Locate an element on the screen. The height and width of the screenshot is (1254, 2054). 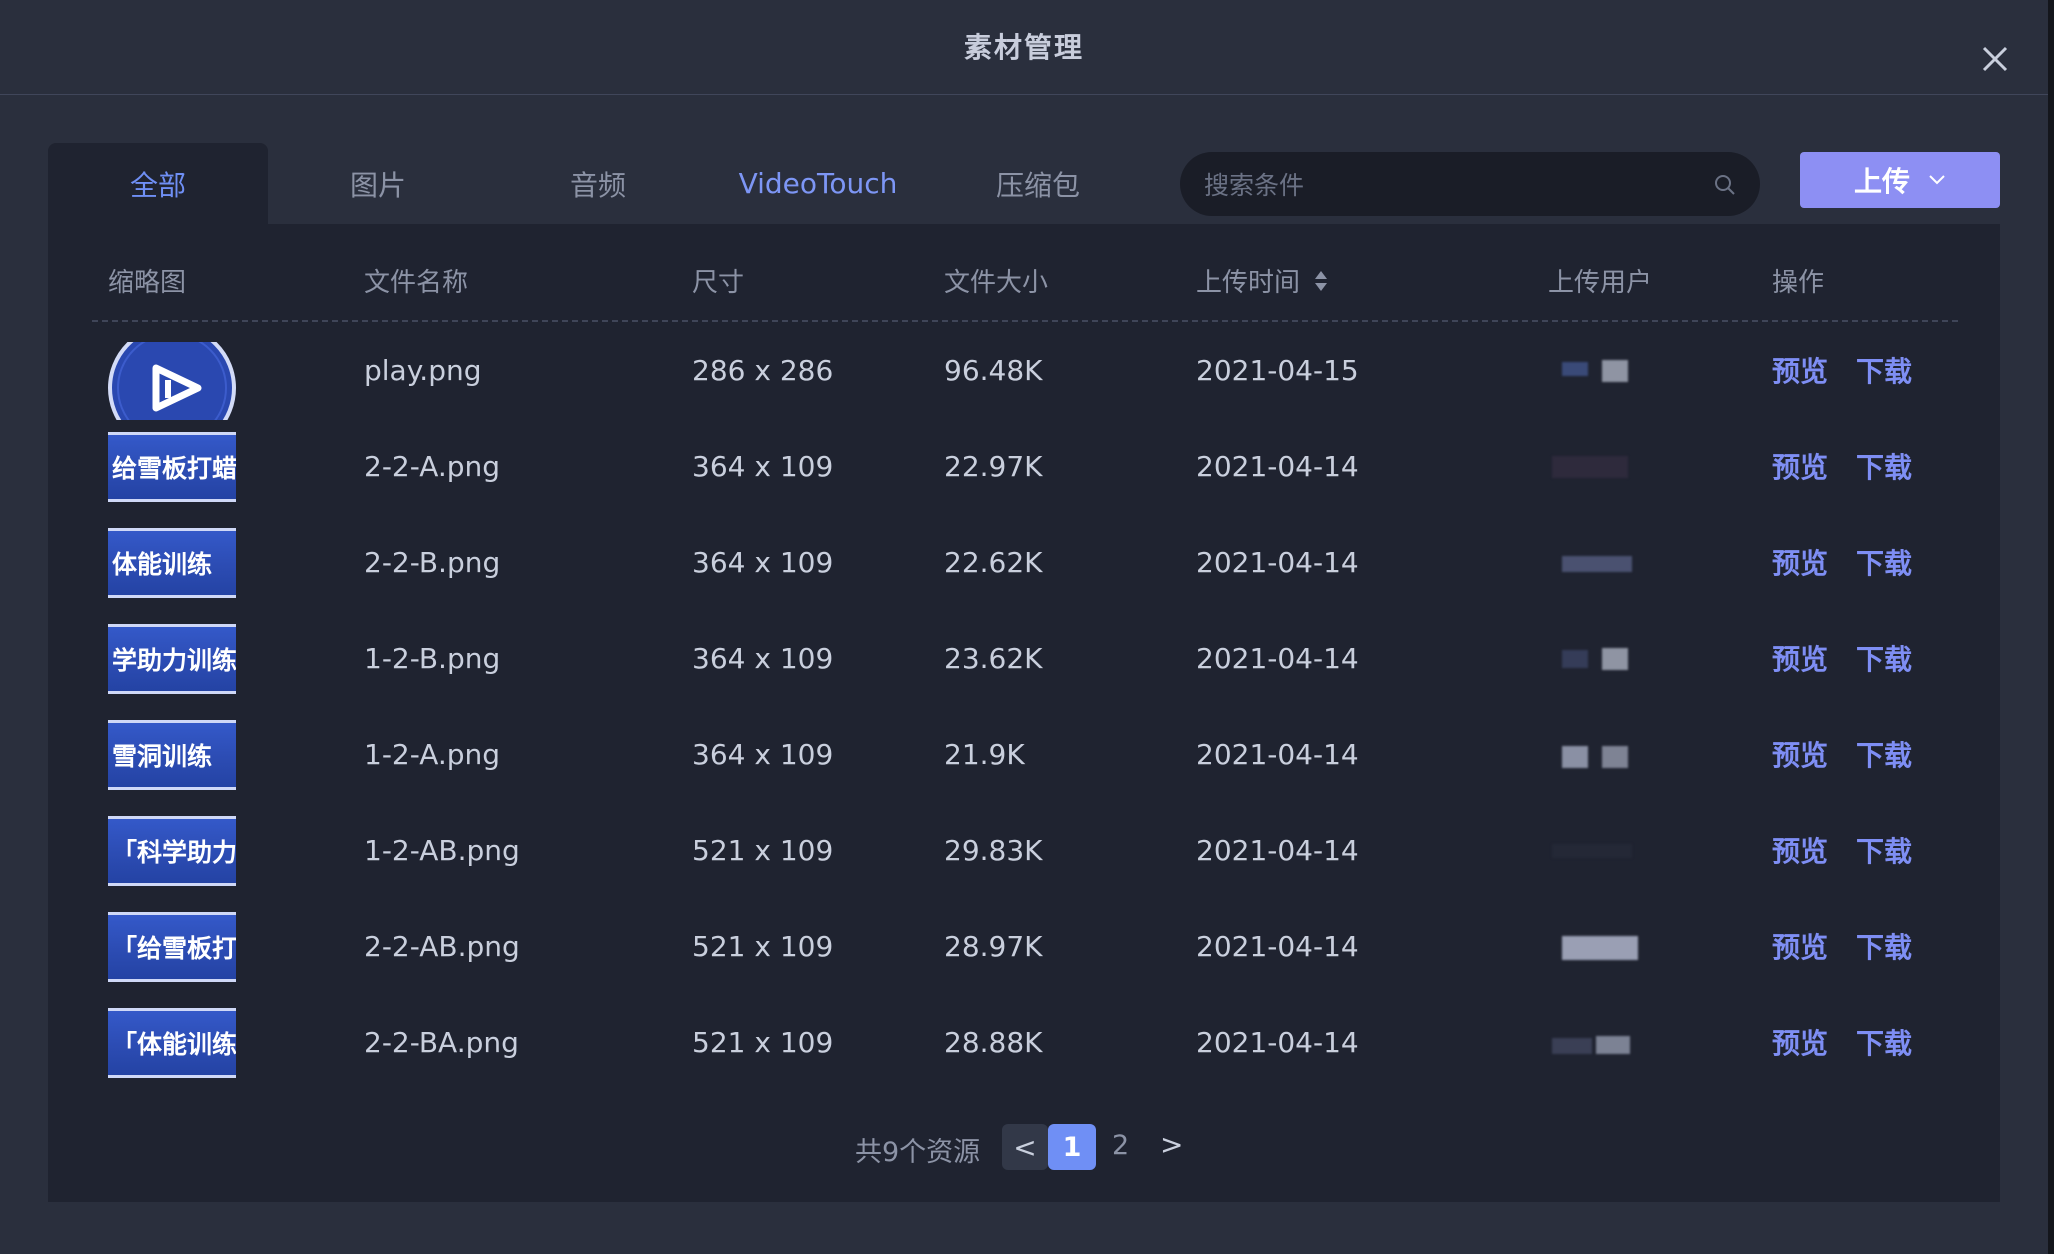
chevron-down-icon is located at coordinates (1937, 180).